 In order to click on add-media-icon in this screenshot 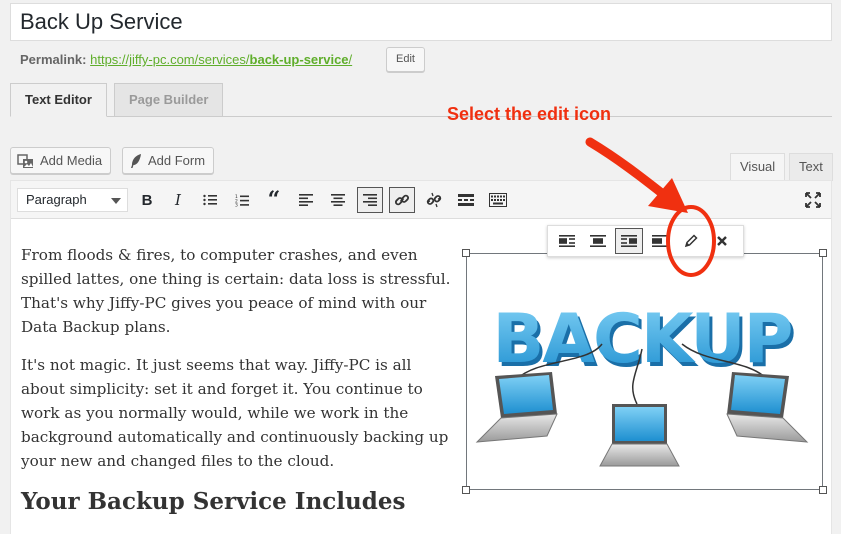, I will do `click(26, 161)`.